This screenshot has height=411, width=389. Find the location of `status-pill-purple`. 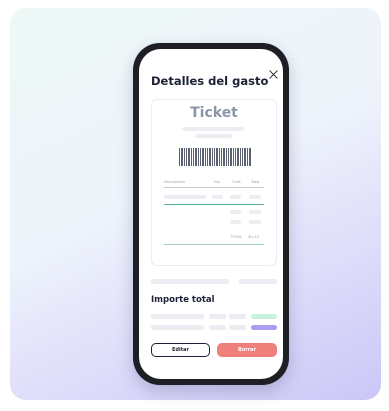

status-pill-purple is located at coordinates (264, 327).